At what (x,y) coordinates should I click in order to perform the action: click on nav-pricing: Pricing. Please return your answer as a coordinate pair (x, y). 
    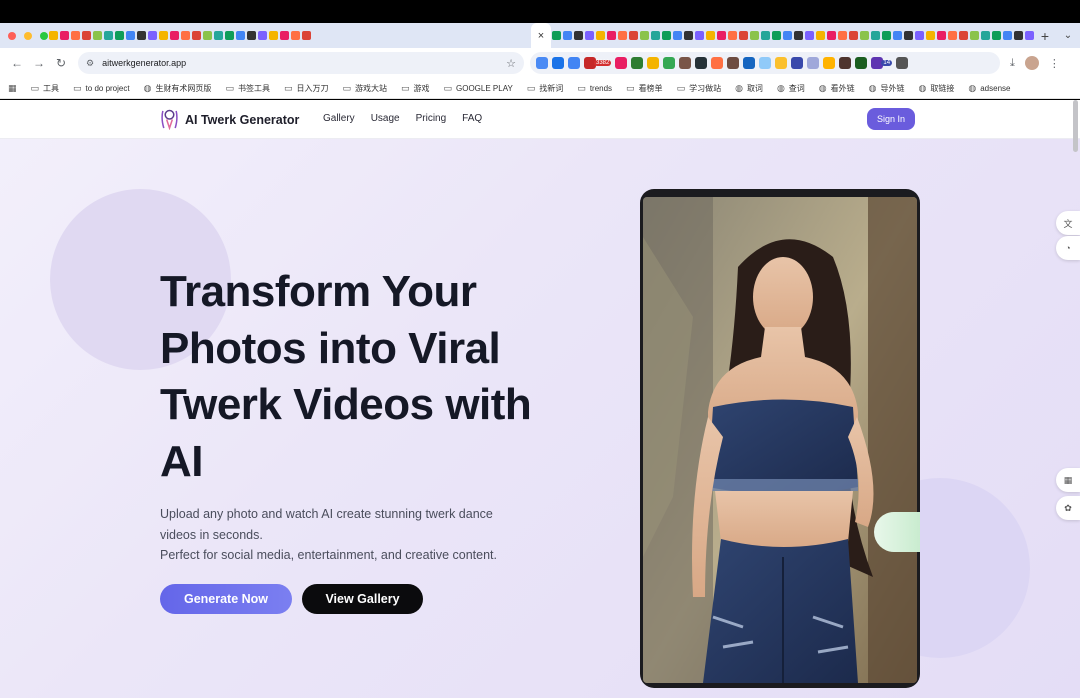
    Looking at the image, I should click on (431, 118).